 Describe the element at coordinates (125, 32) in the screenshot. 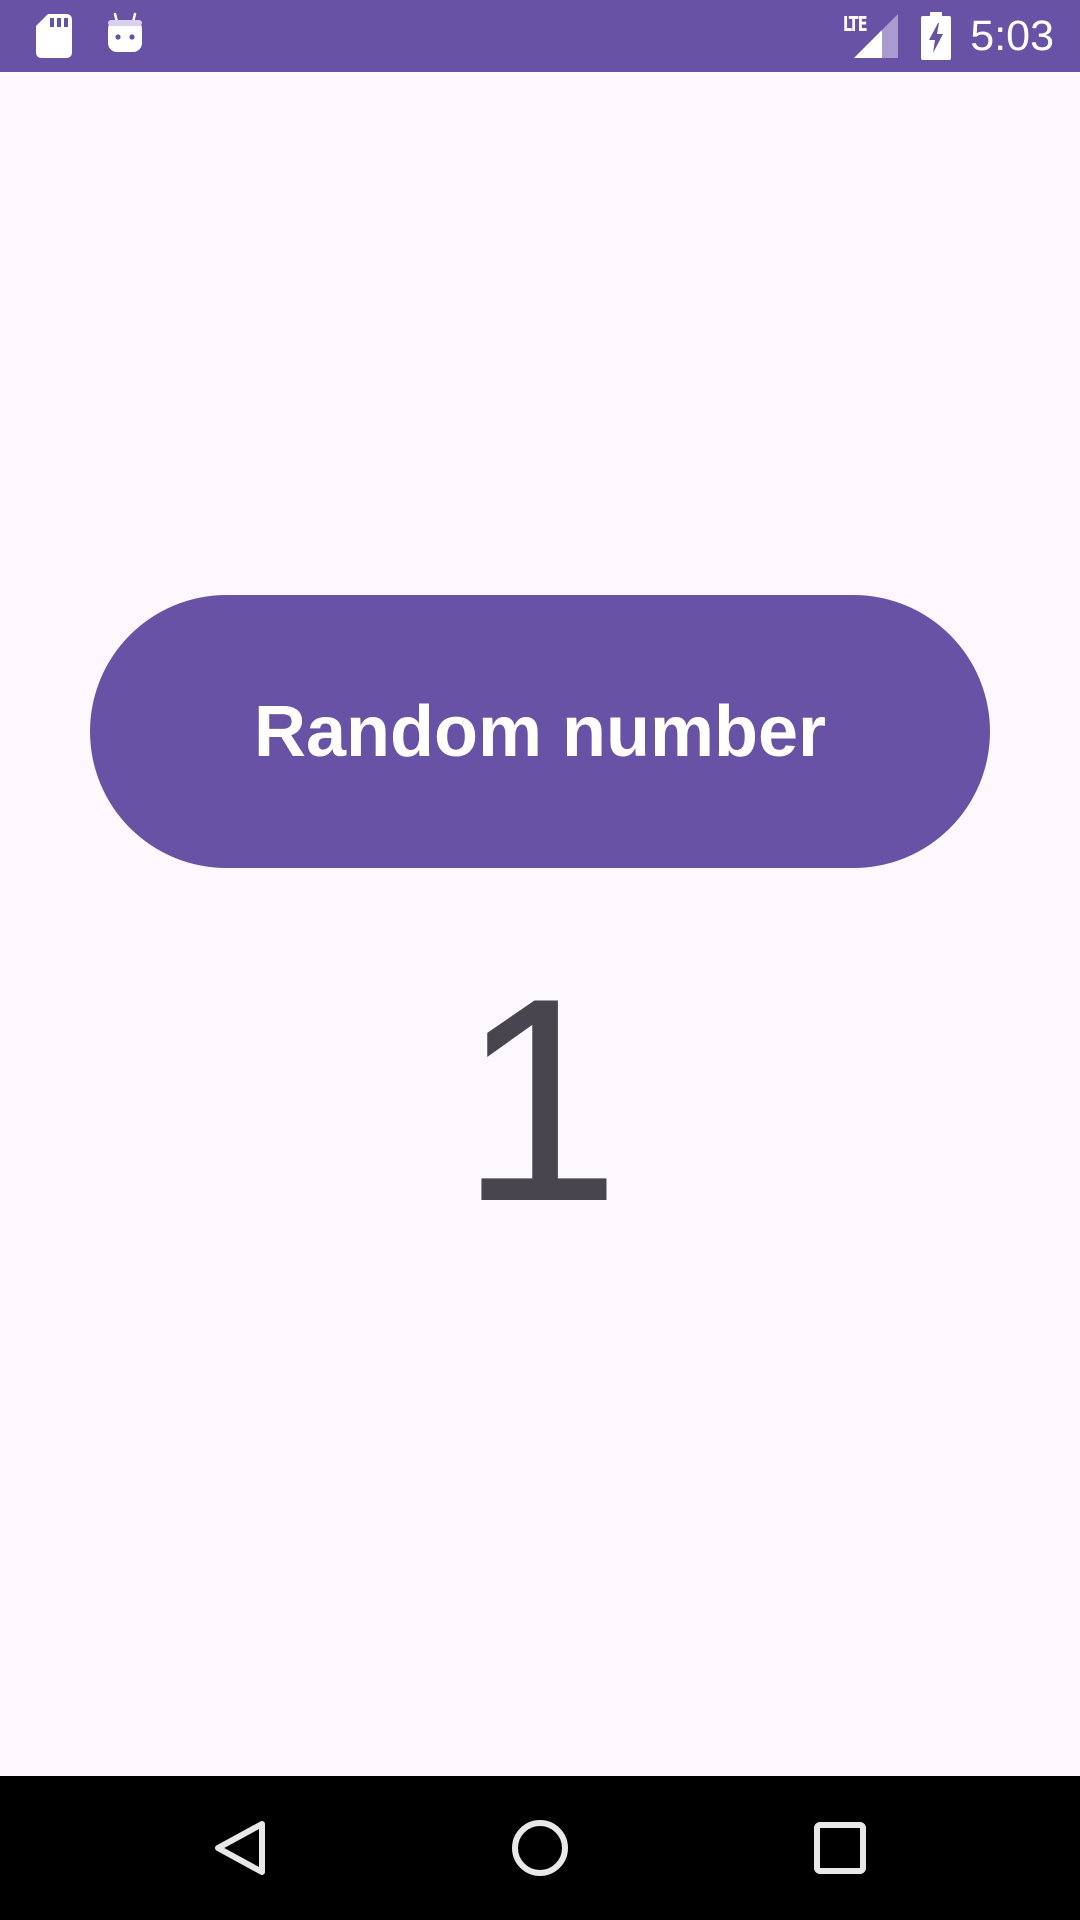

I see `android-debug-icon` at that location.